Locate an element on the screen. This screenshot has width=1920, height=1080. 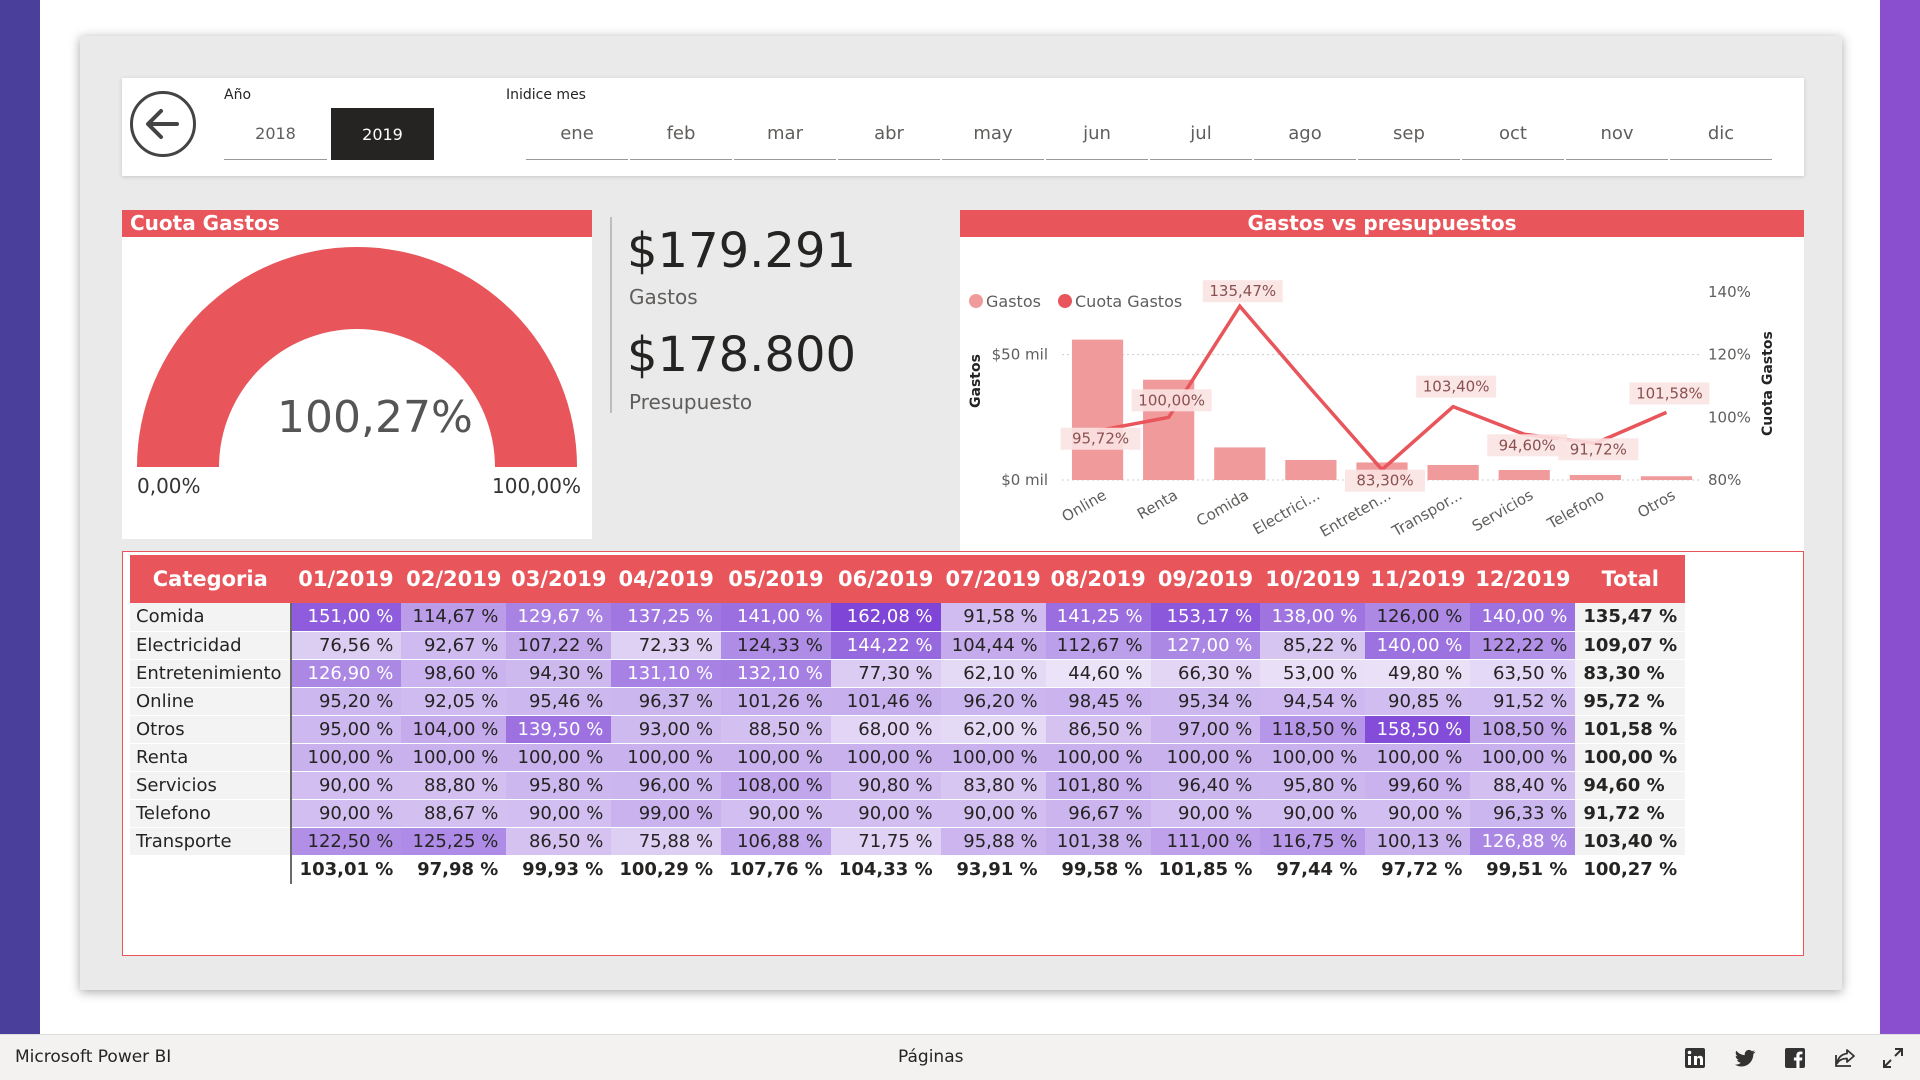
table-cell: 100,13 % is located at coordinates (1418, 841).